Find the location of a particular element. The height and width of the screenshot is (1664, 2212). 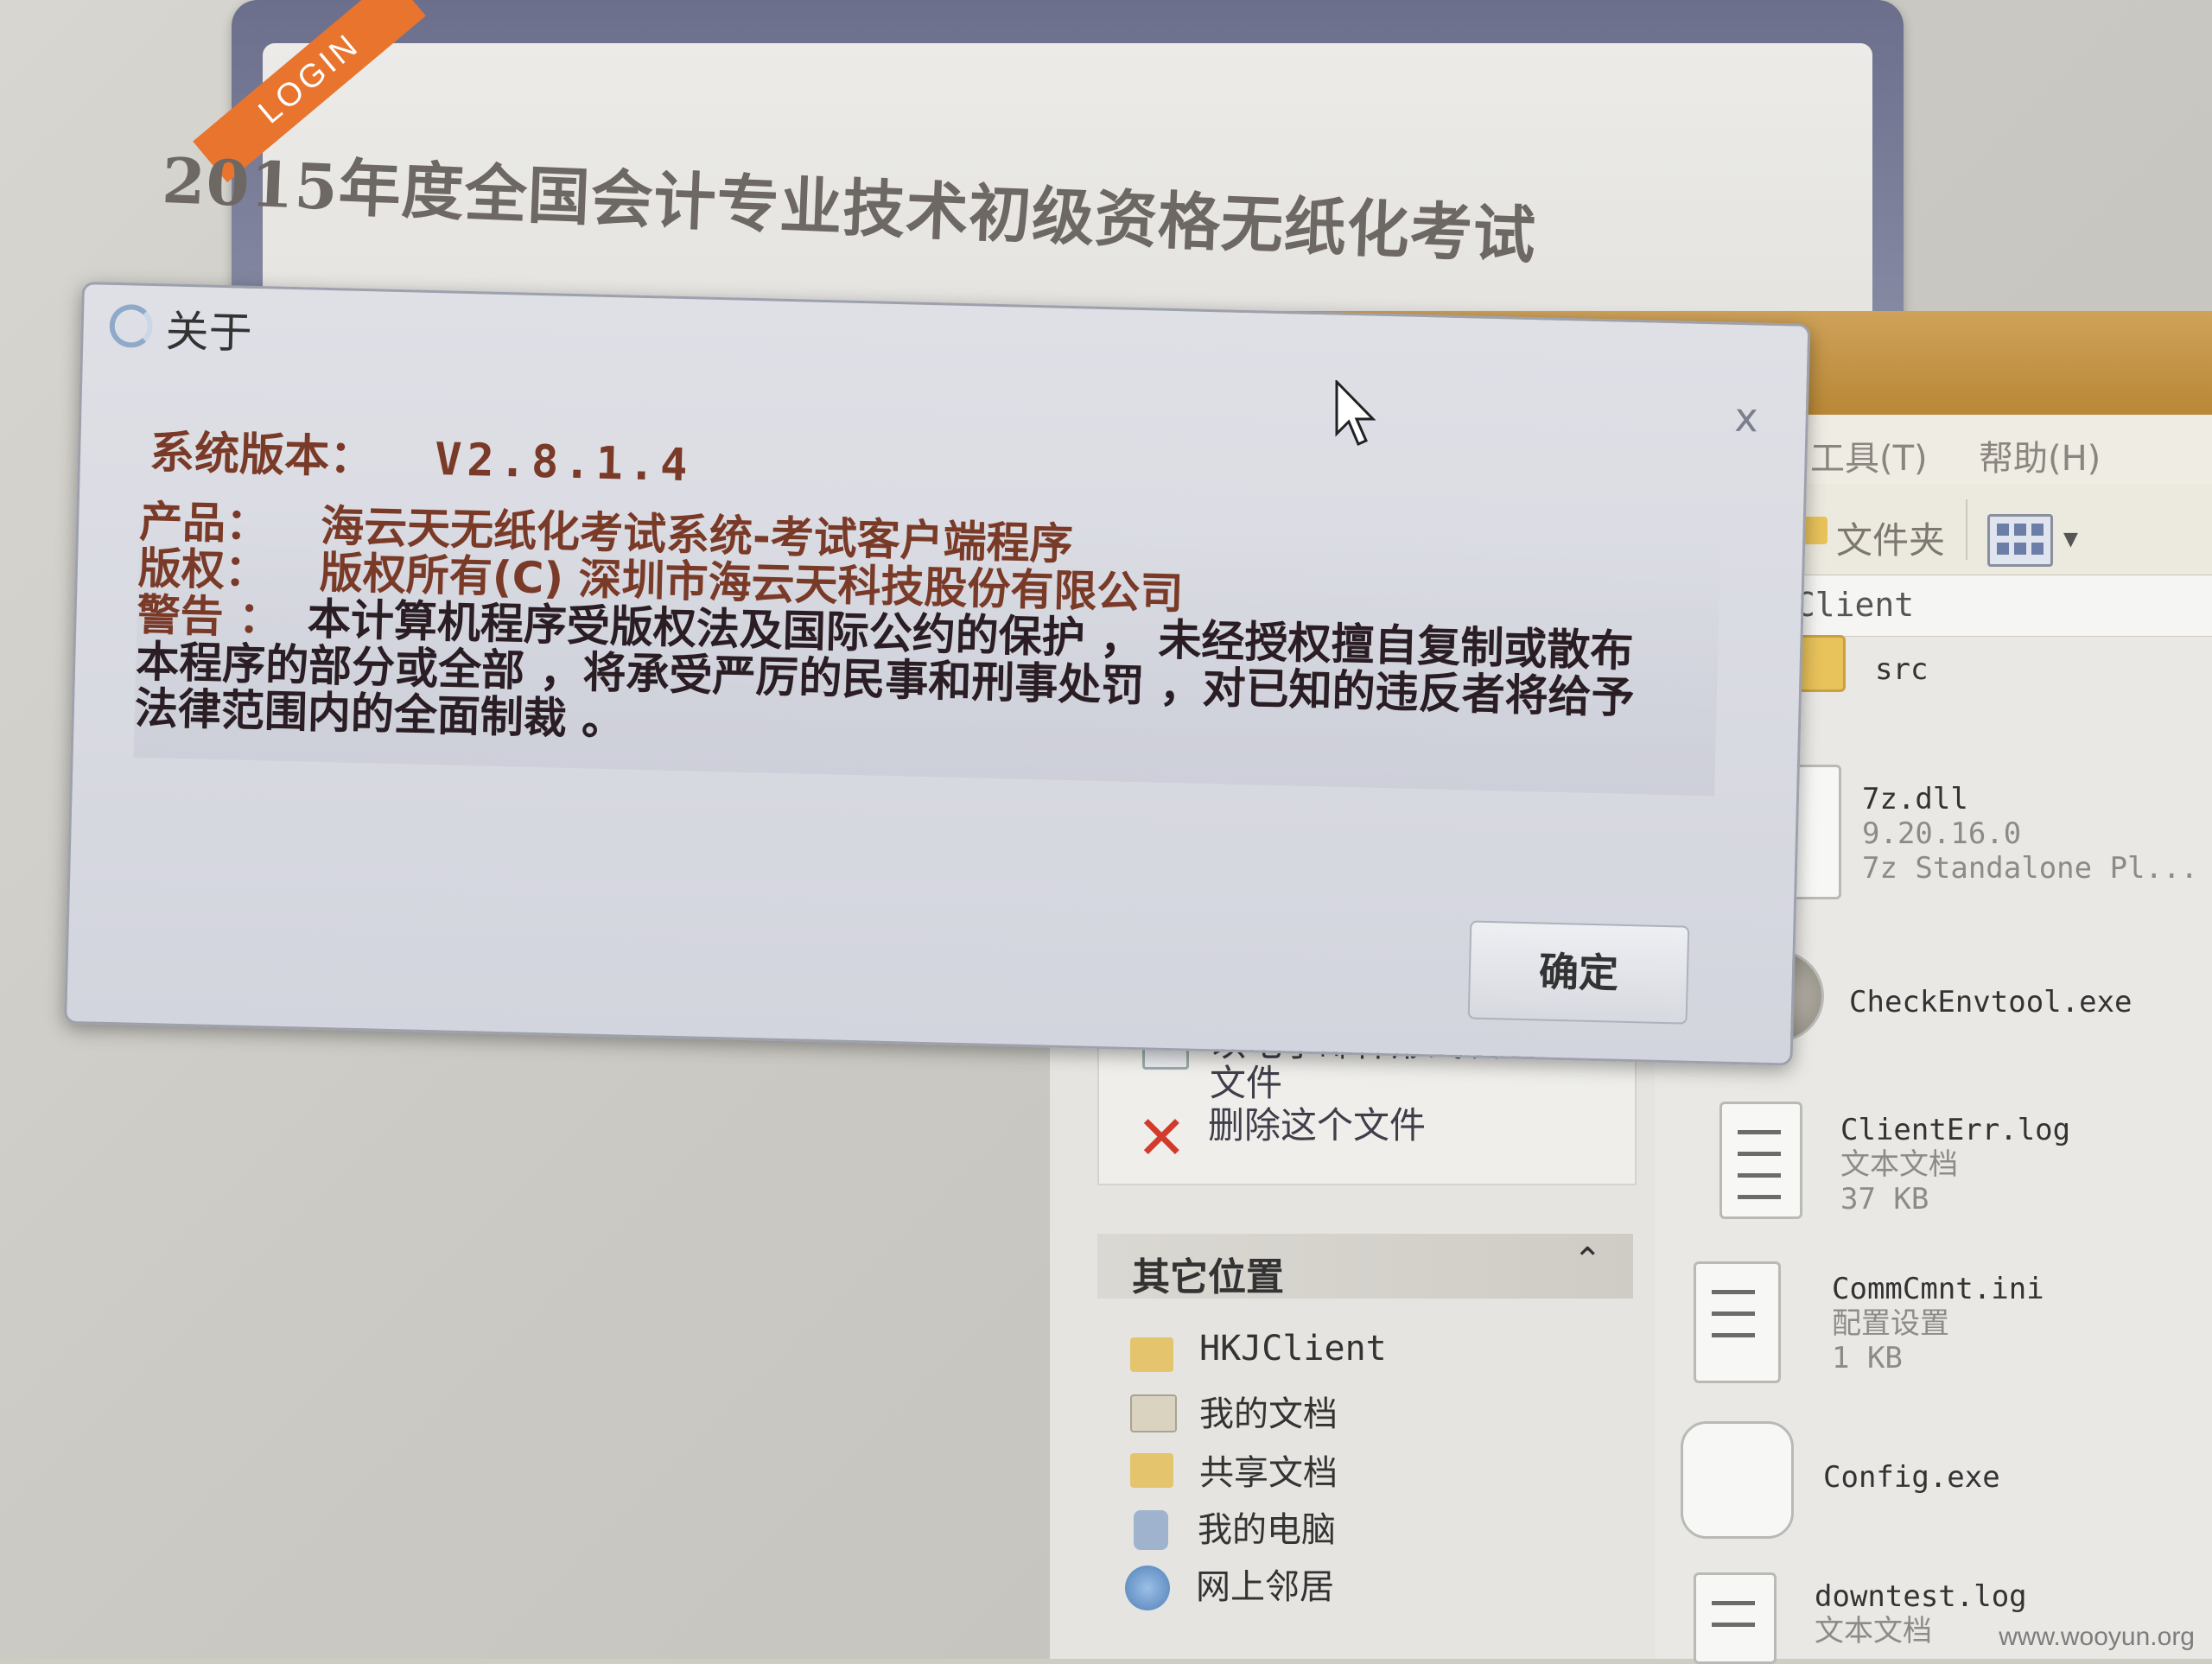

dialog-title: 关于 is located at coordinates (208, 332).